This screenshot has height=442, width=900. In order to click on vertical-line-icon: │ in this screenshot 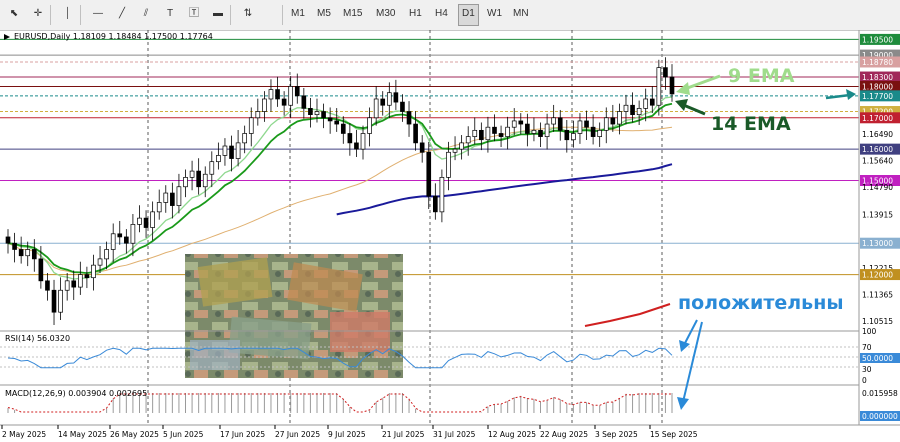, I will do `click(68, 14)`.